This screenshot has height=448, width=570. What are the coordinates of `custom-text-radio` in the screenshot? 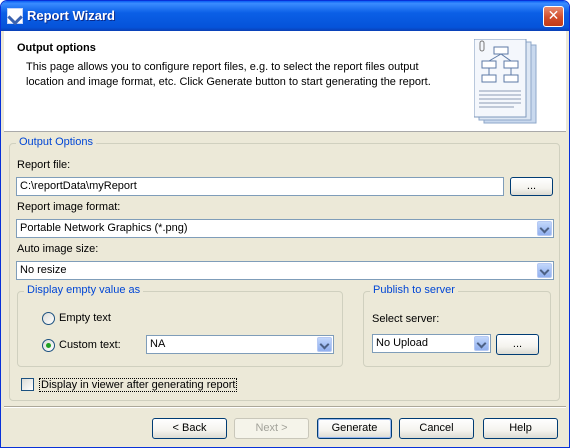 It's located at (48, 345).